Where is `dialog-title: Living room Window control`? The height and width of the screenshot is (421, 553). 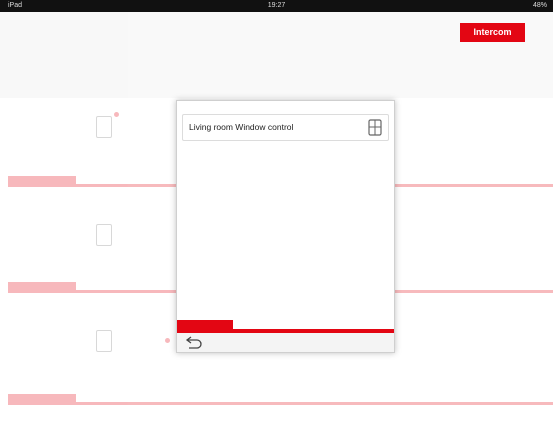 dialog-title: Living room Window control is located at coordinates (241, 127).